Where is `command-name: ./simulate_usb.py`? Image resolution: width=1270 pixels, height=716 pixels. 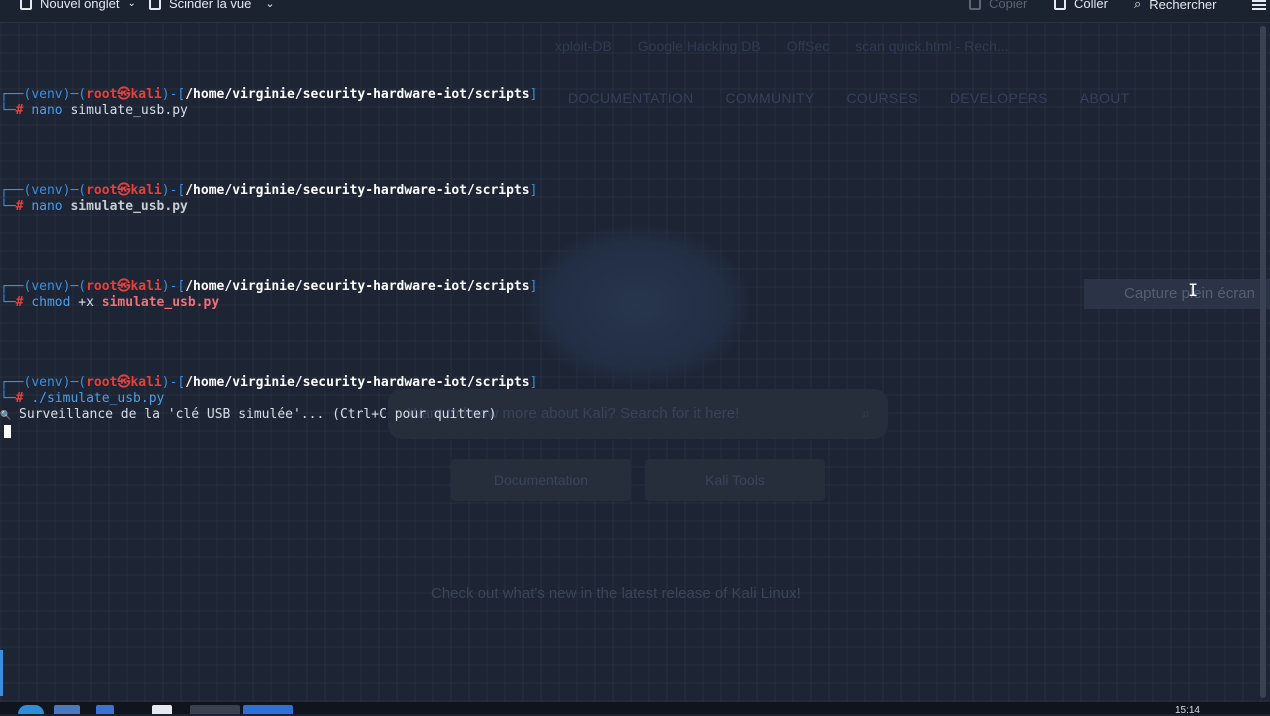 command-name: ./simulate_usb.py is located at coordinates (98, 398).